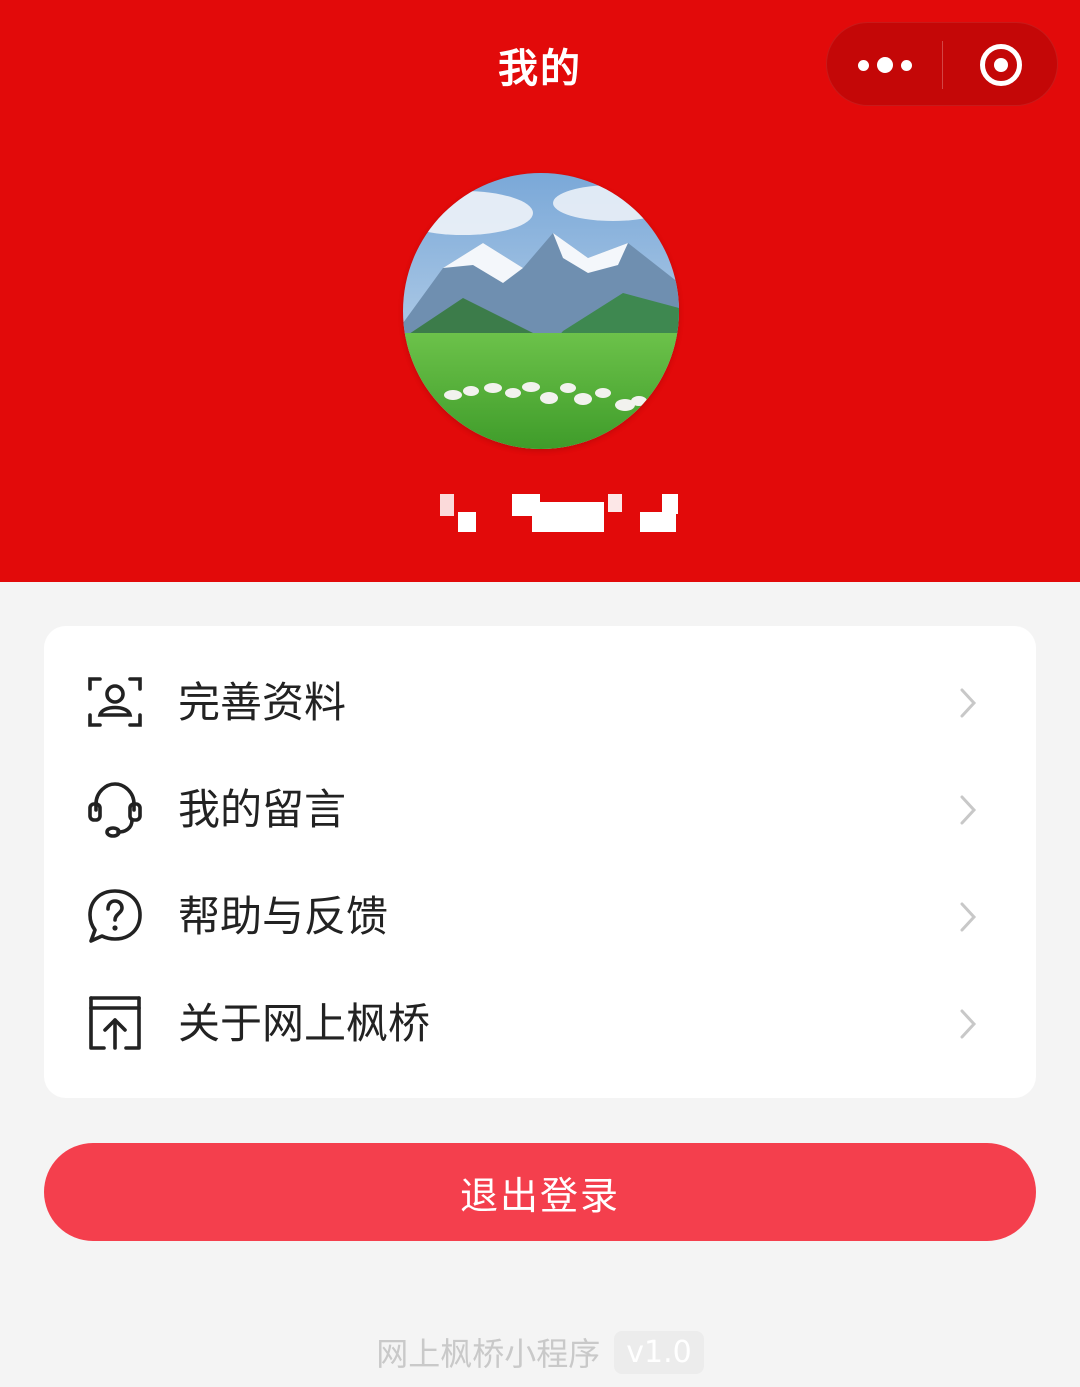 This screenshot has width=1080, height=1387. Describe the element at coordinates (283, 916) in the screenshot. I see `menu-item-label: 帮助与反馈` at that location.